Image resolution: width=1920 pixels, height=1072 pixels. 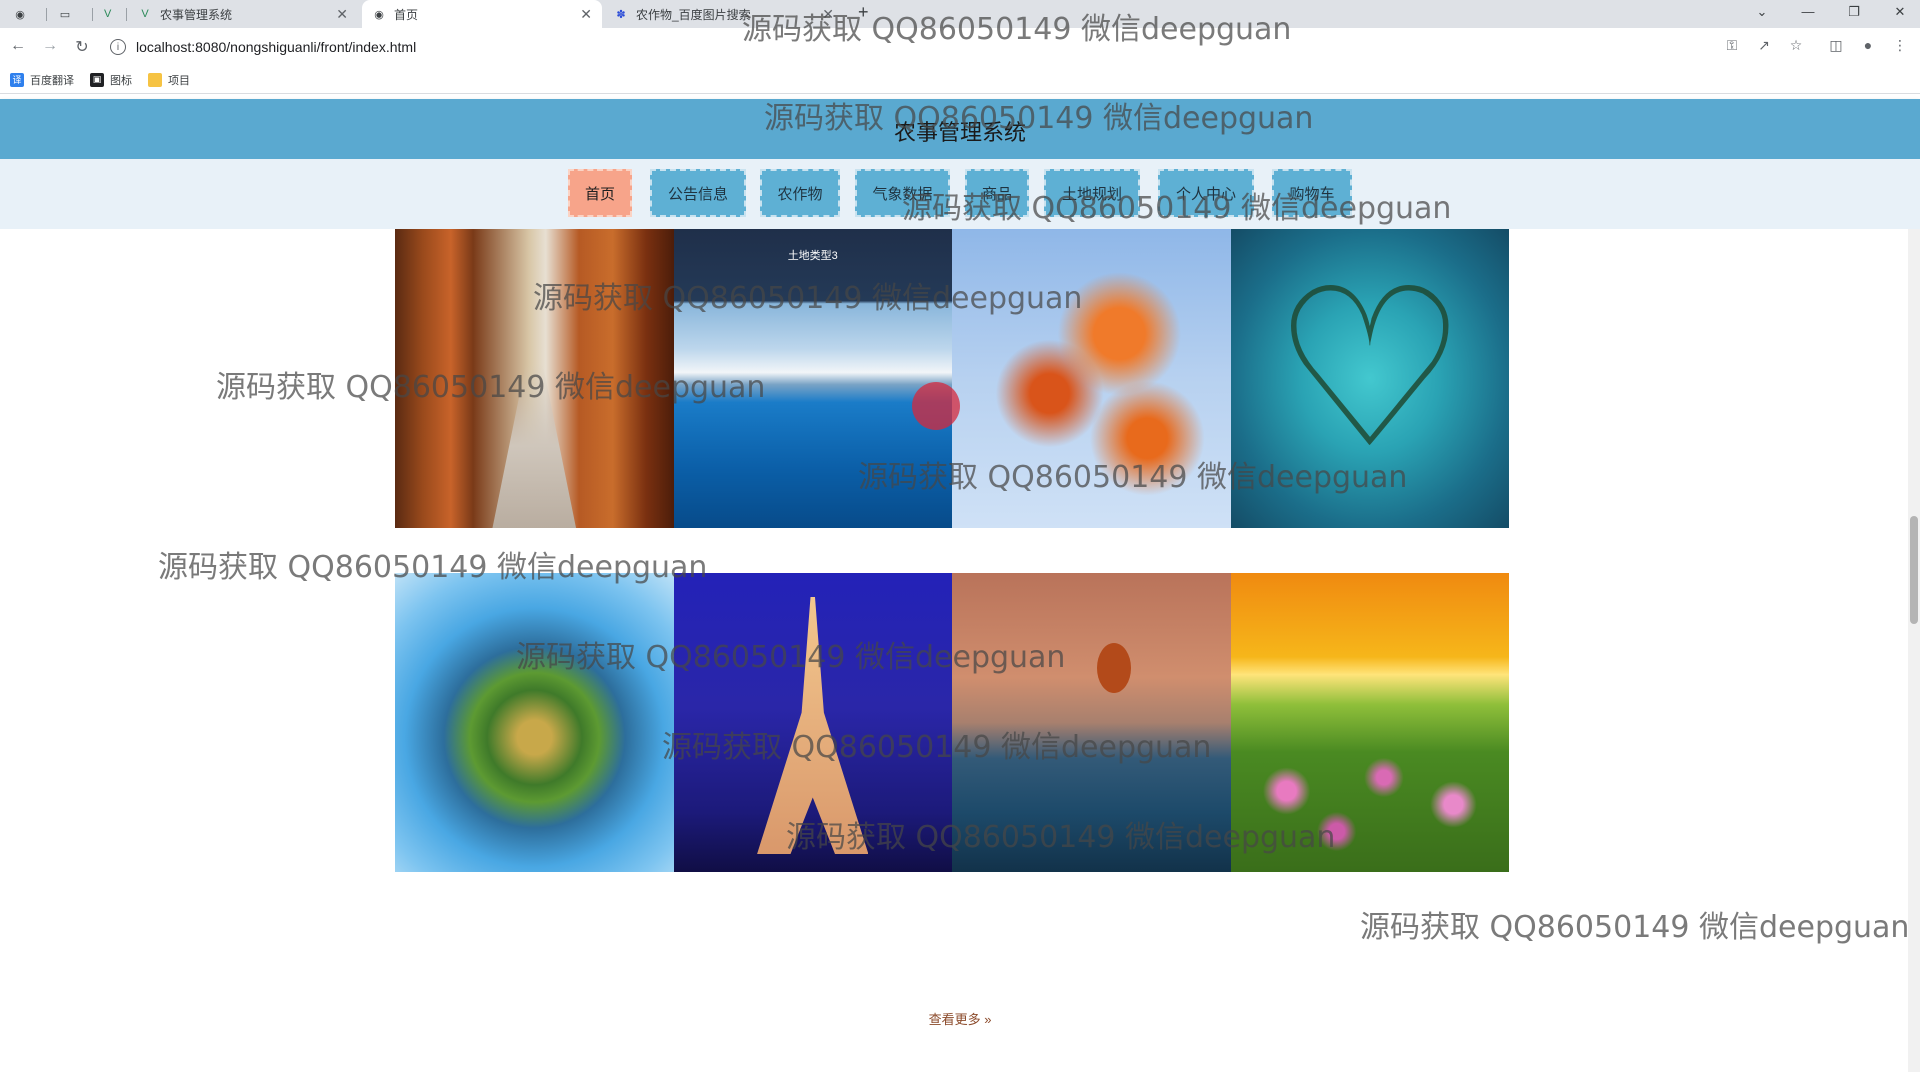 What do you see at coordinates (1206, 193) in the screenshot?
I see `nav-profile: 个人中心` at bounding box center [1206, 193].